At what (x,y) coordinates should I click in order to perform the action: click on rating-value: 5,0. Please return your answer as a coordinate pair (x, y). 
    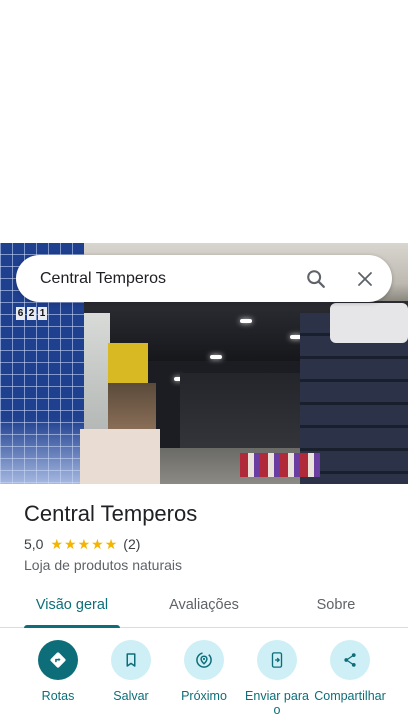
    Looking at the image, I should click on (34, 544).